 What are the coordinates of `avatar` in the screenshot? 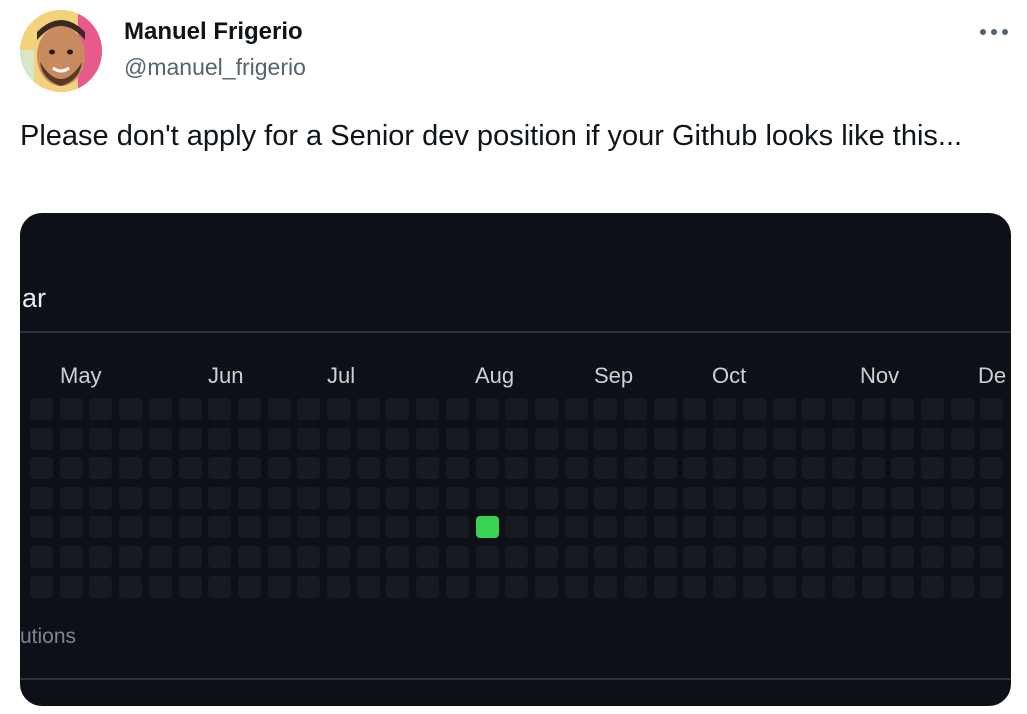 It's located at (61, 51).